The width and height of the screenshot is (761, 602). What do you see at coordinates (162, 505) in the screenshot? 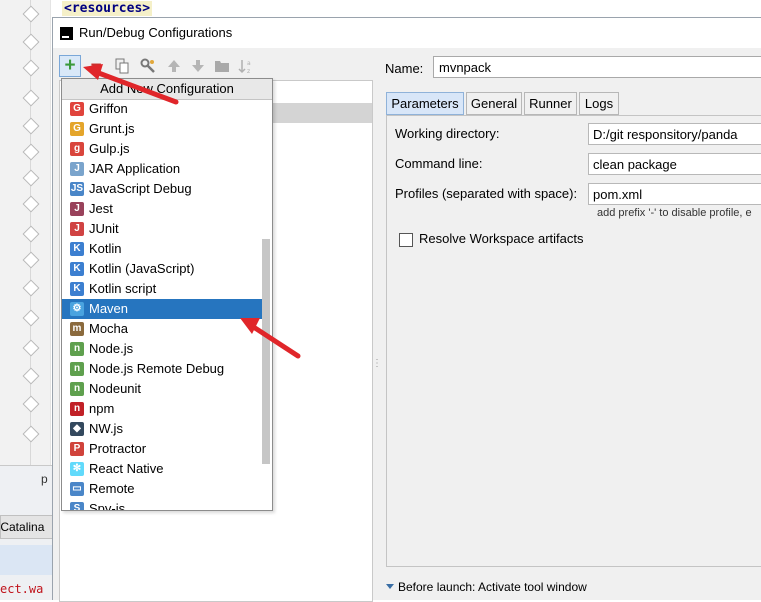
I see `config-type-spyjs: S Spy-js` at bounding box center [162, 505].